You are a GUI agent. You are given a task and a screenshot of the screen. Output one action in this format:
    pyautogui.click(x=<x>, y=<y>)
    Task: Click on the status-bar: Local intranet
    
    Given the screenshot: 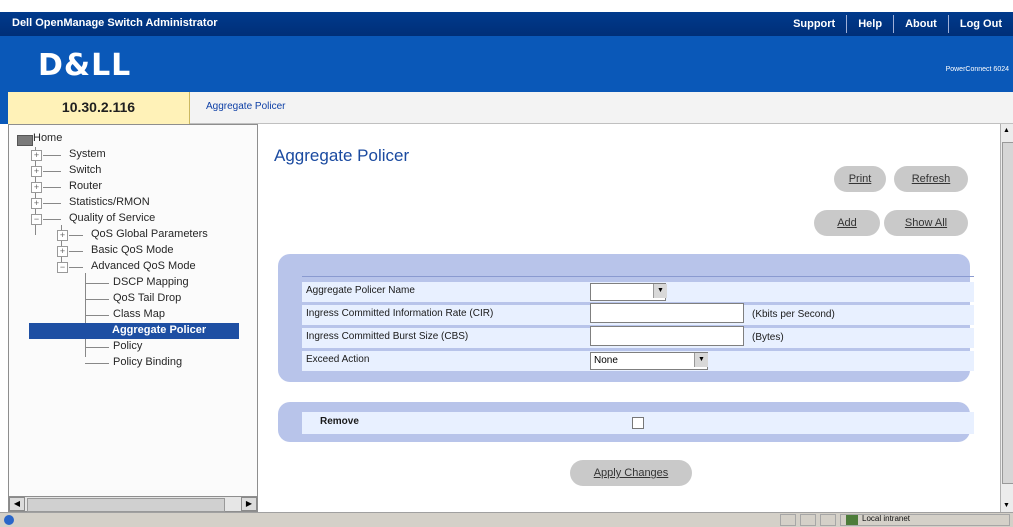 What is the action you would take?
    pyautogui.click(x=506, y=519)
    